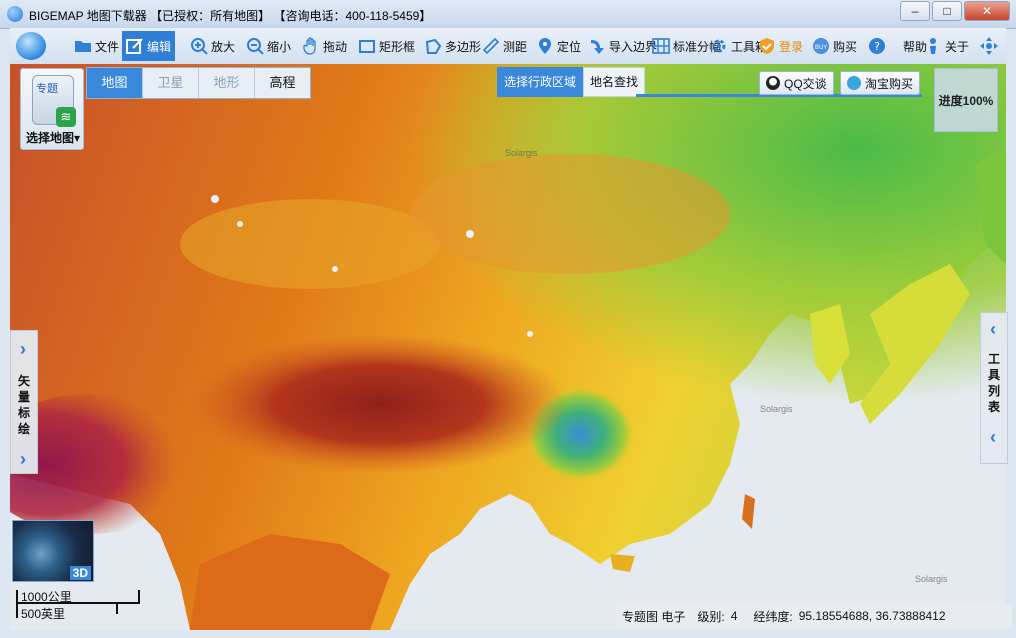 Image resolution: width=1016 pixels, height=638 pixels. What do you see at coordinates (81, 604) in the screenshot?
I see `scale-bar: 1000公里 500英里` at bounding box center [81, 604].